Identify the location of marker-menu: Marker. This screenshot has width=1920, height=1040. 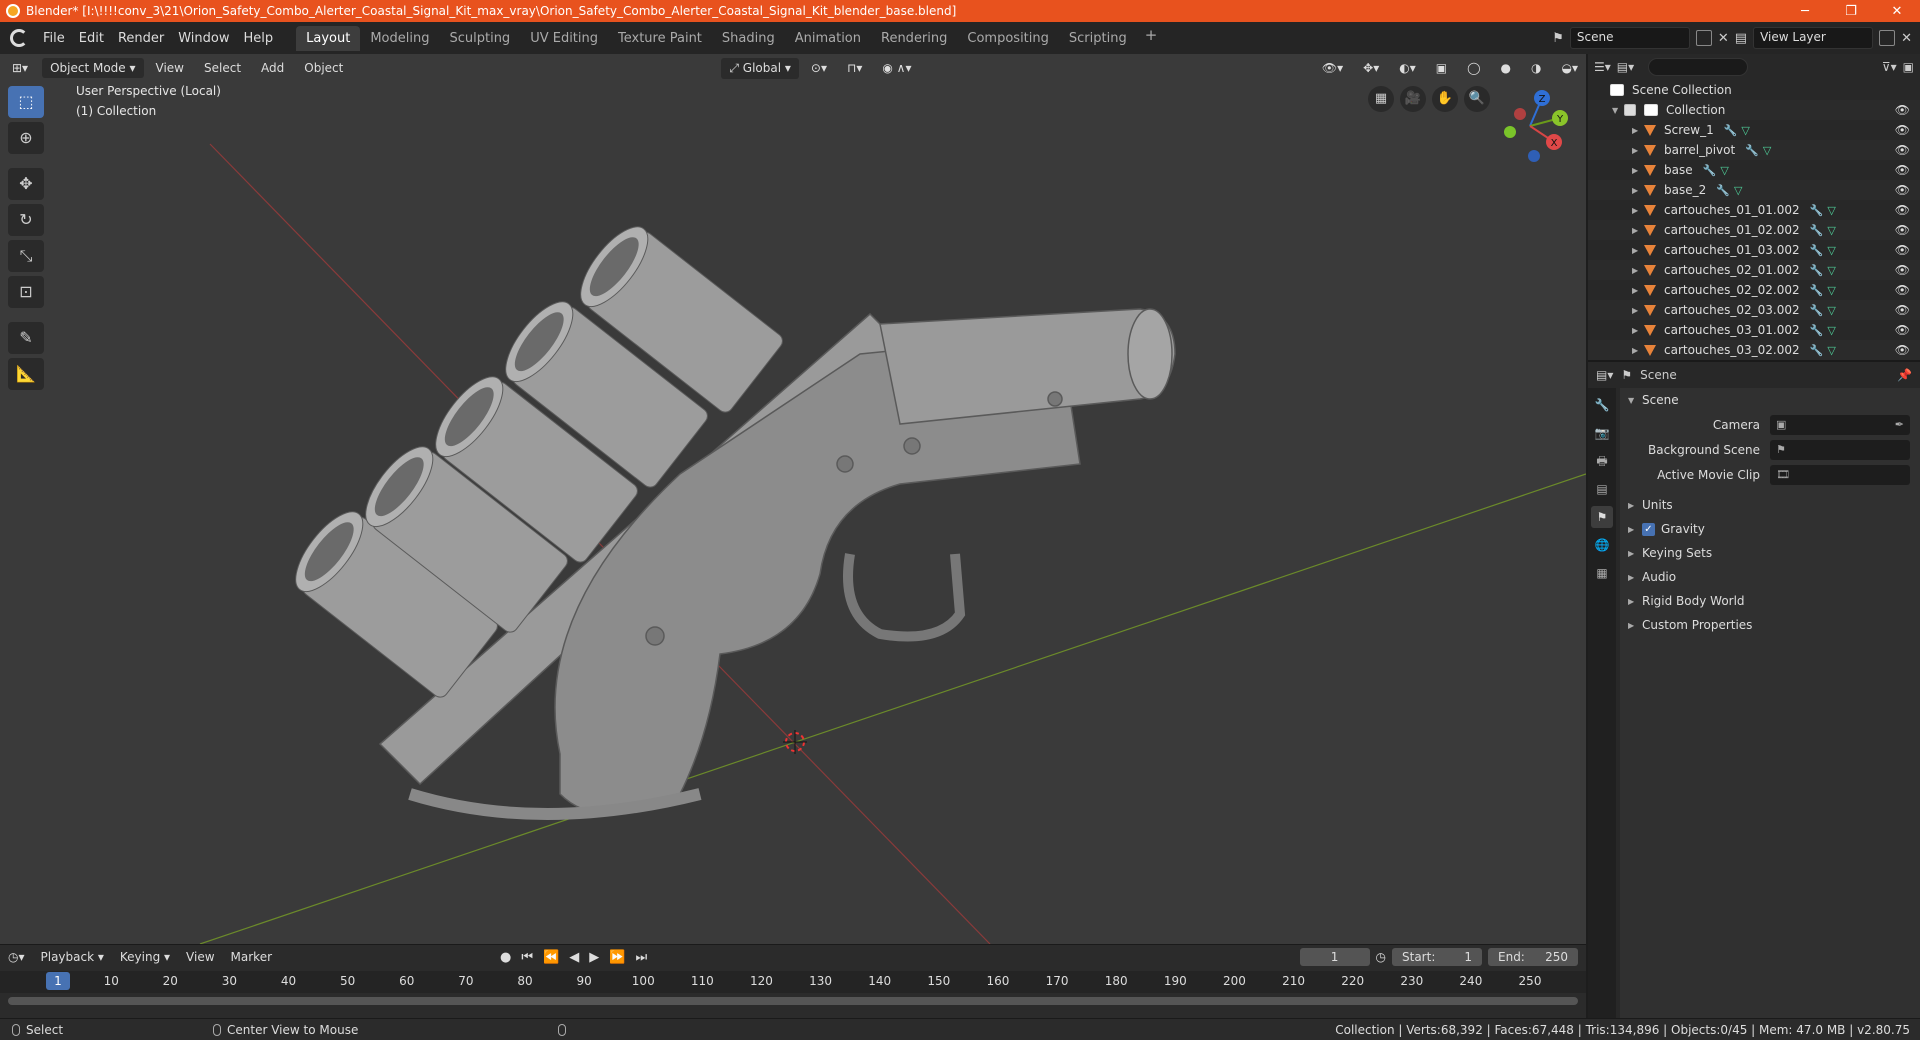
(251, 957).